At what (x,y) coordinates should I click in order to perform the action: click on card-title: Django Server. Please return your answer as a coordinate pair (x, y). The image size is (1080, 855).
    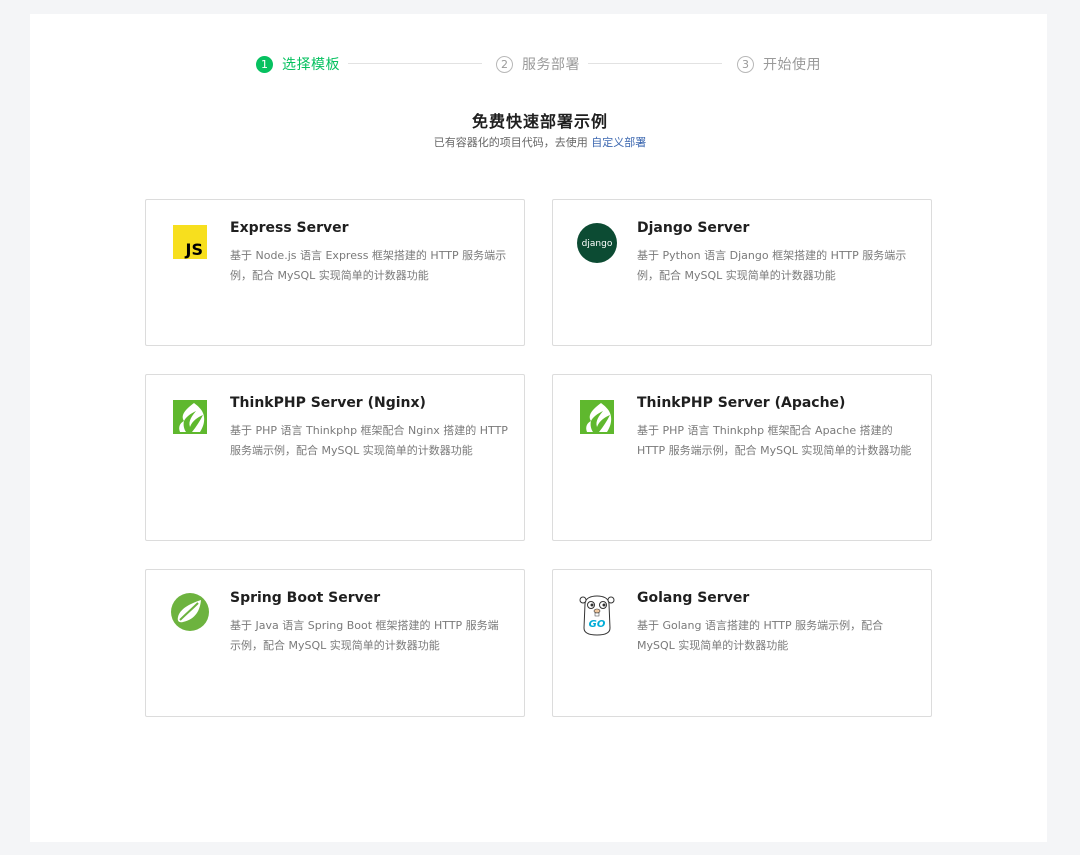
    Looking at the image, I should click on (693, 228).